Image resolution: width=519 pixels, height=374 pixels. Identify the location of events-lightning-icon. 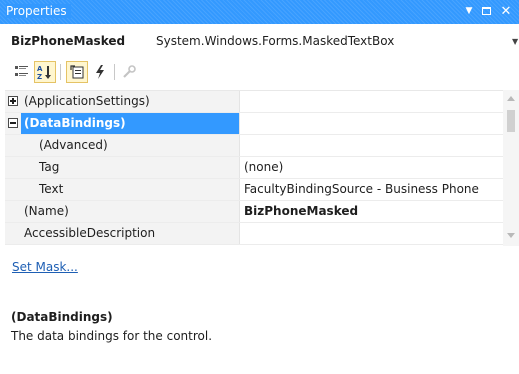
(100, 72).